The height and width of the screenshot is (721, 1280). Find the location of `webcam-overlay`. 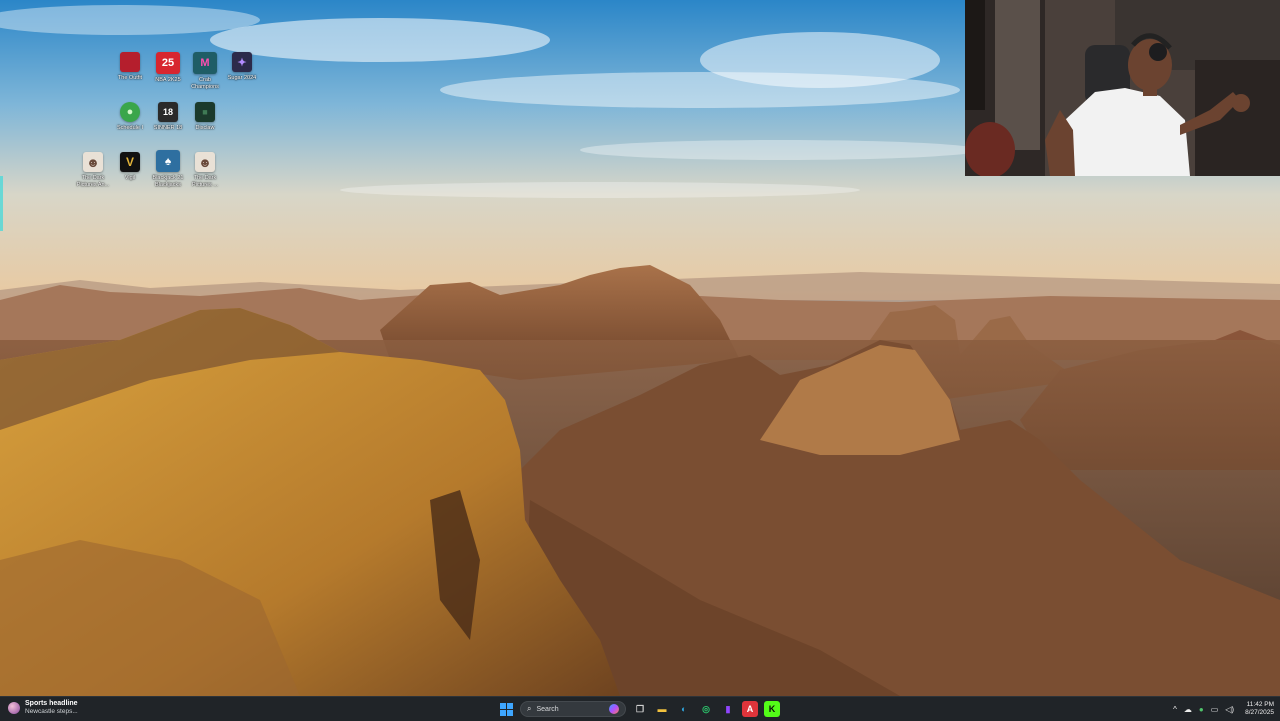

webcam-overlay is located at coordinates (1122, 88).